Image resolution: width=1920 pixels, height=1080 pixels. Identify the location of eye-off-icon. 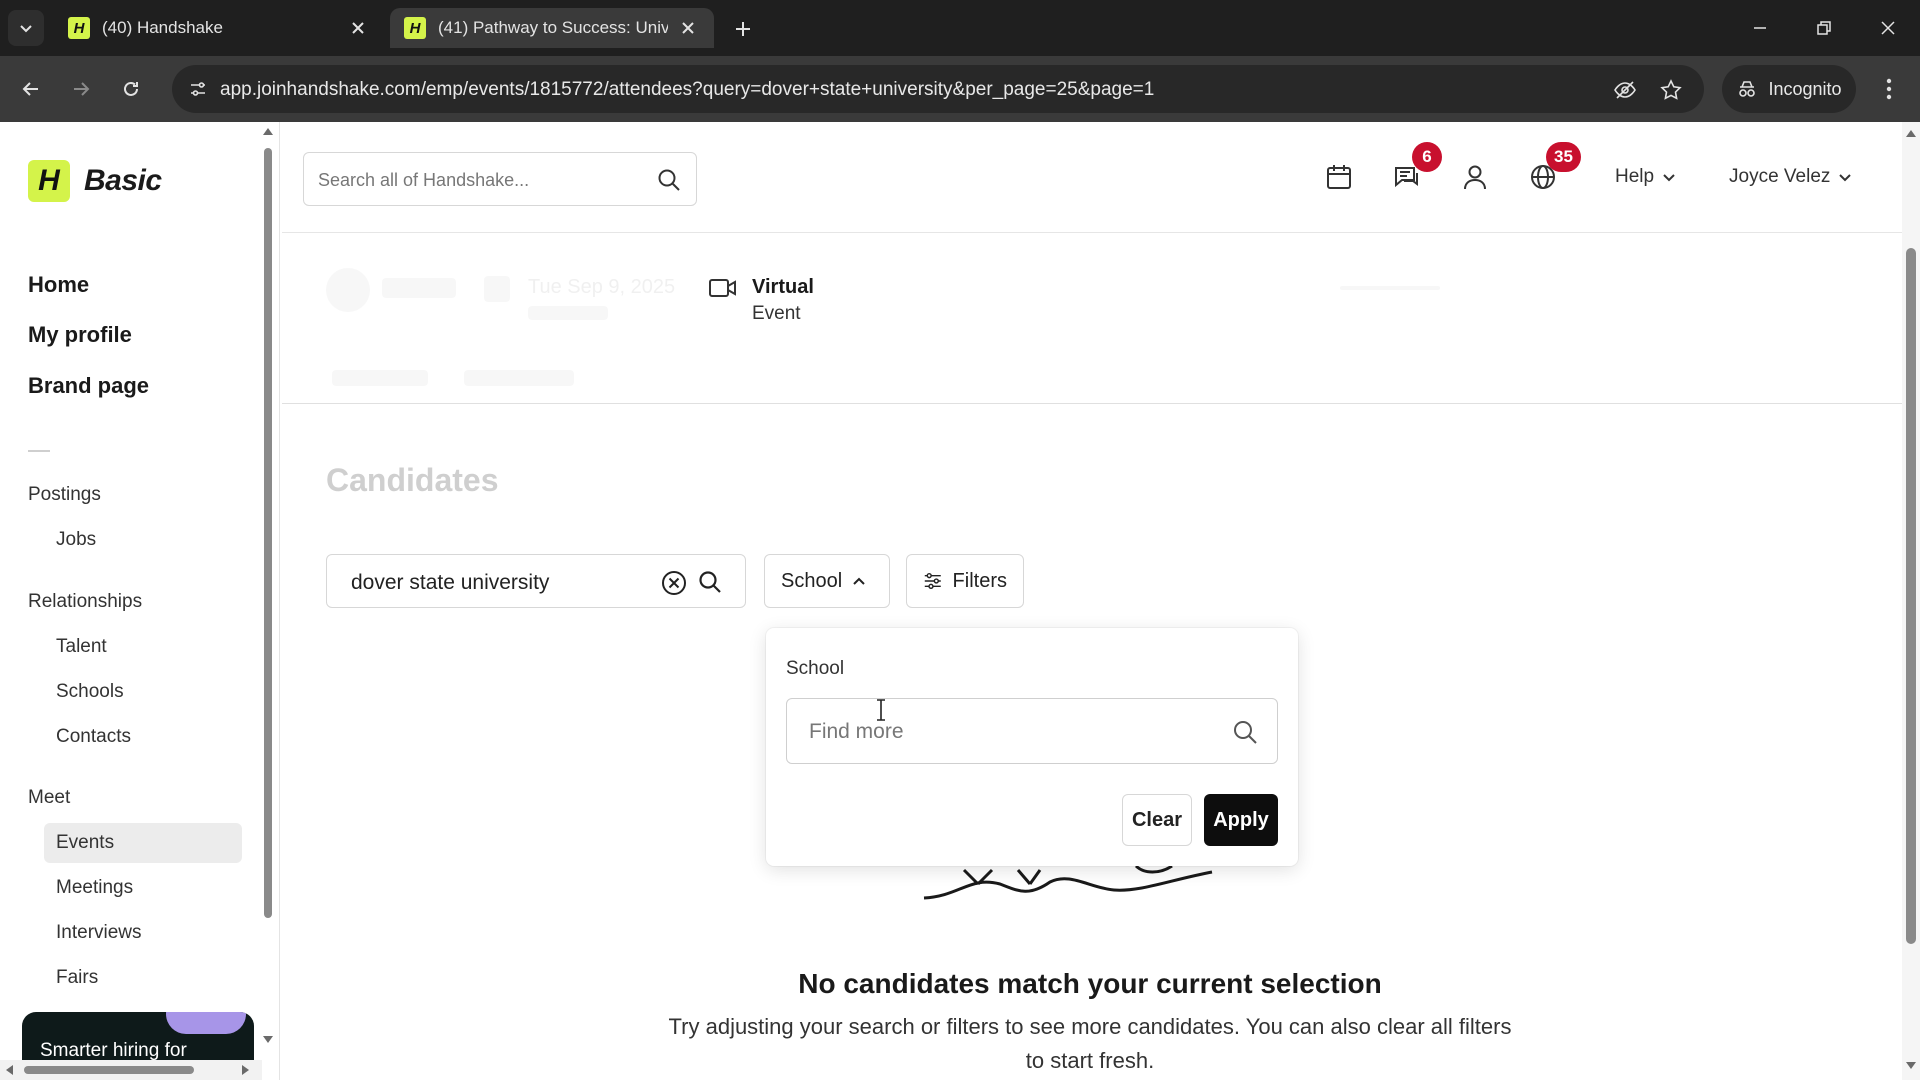
(1625, 90).